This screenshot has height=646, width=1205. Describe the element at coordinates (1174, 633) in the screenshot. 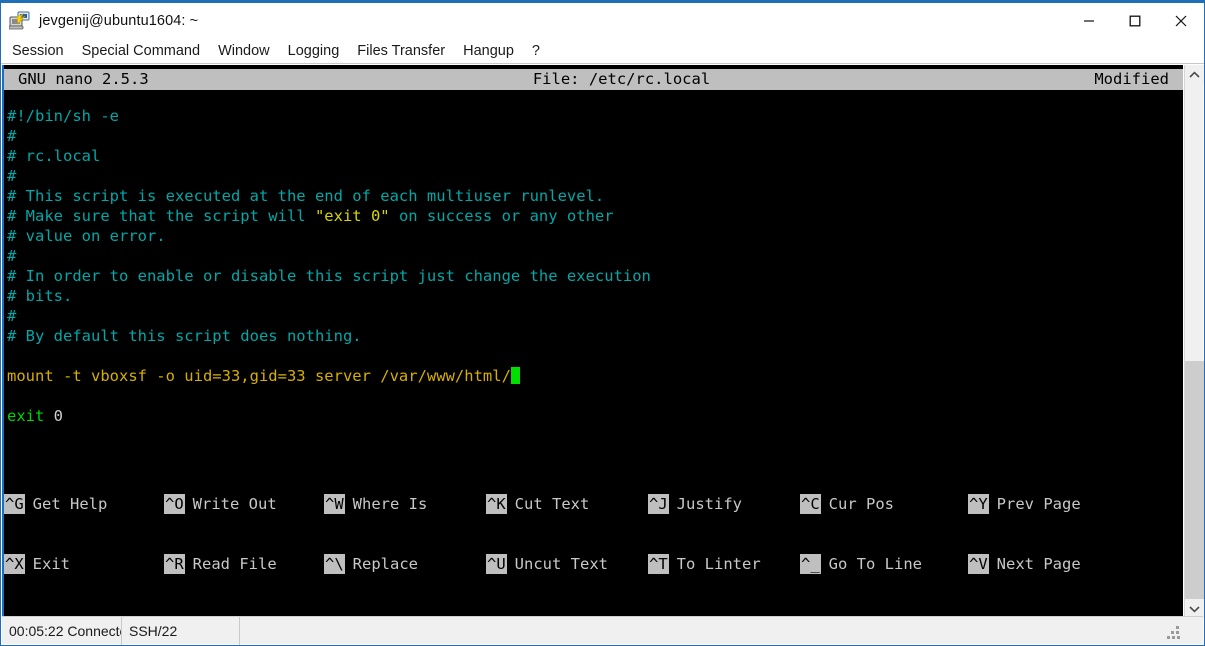

I see `resize-grip-icon` at that location.